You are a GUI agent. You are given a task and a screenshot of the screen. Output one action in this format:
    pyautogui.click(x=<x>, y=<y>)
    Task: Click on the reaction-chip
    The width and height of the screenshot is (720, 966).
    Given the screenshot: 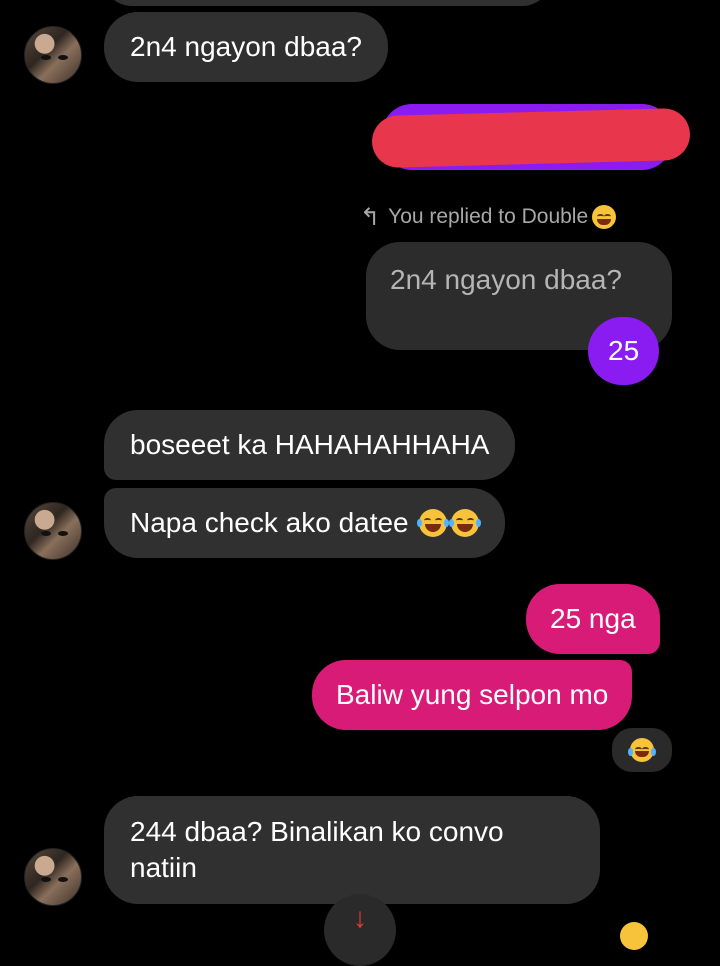 What is the action you would take?
    pyautogui.click(x=642, y=750)
    